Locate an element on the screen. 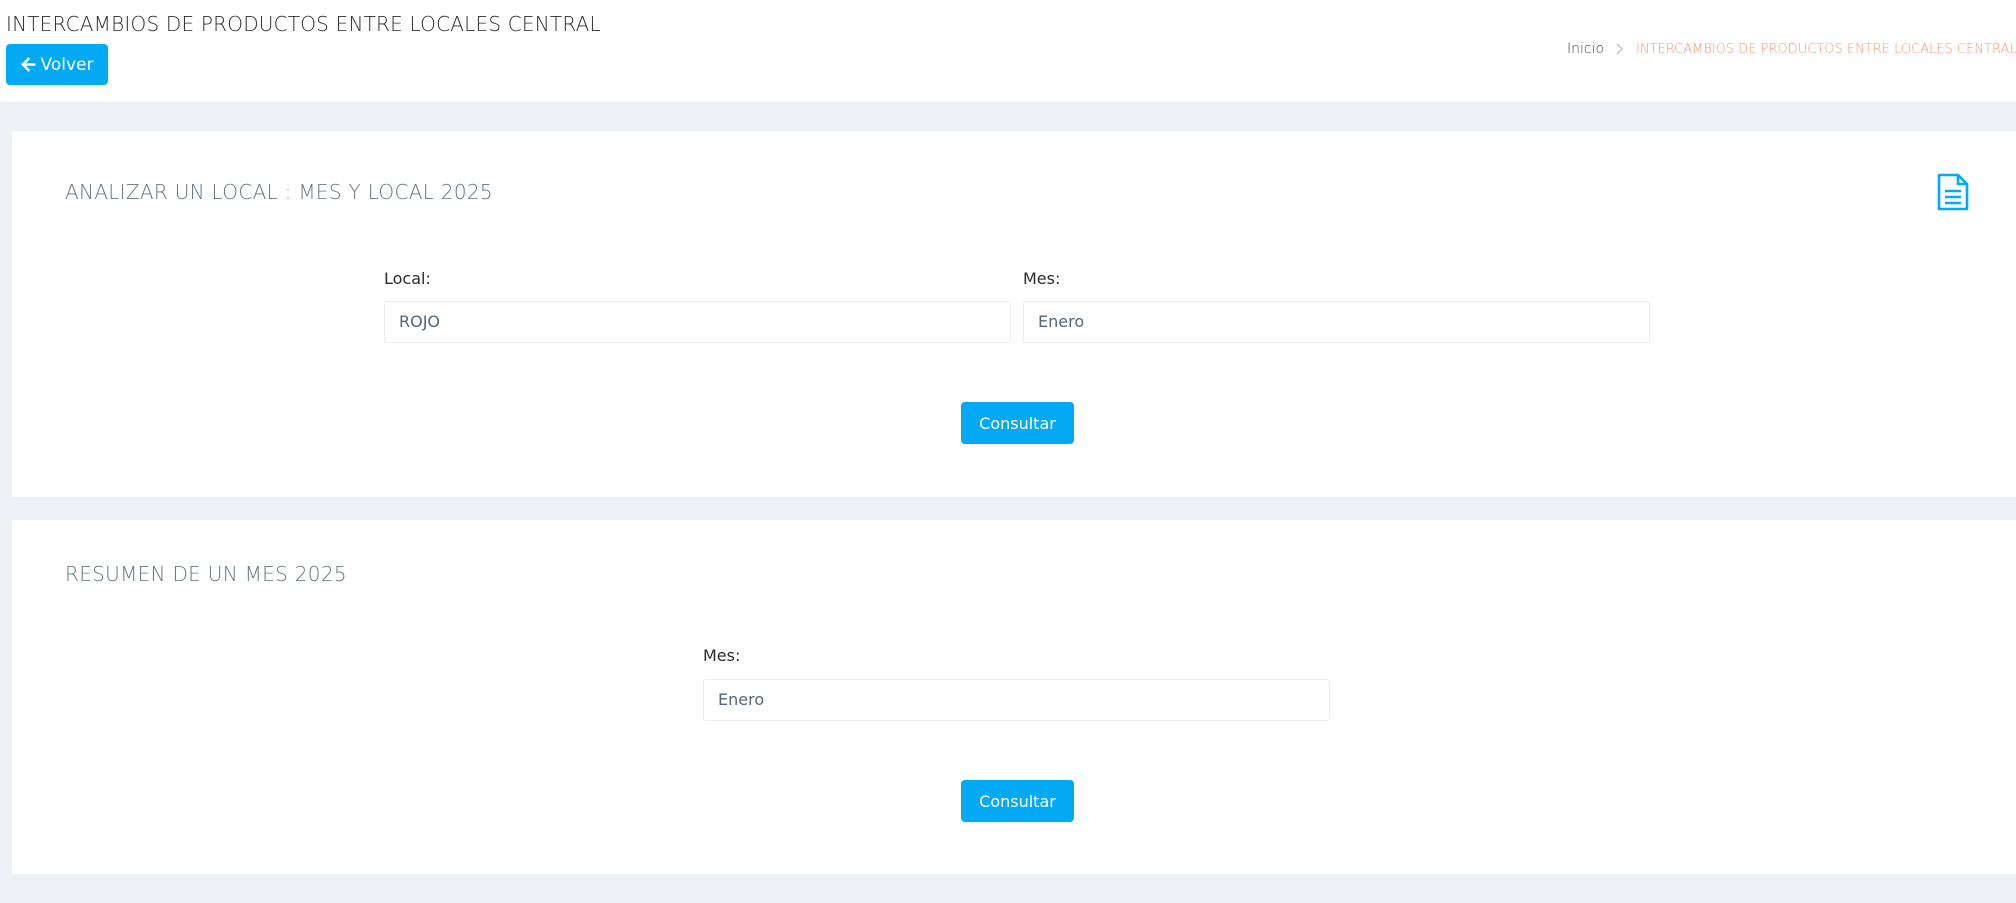  local-select: ROJO is located at coordinates (697, 322).